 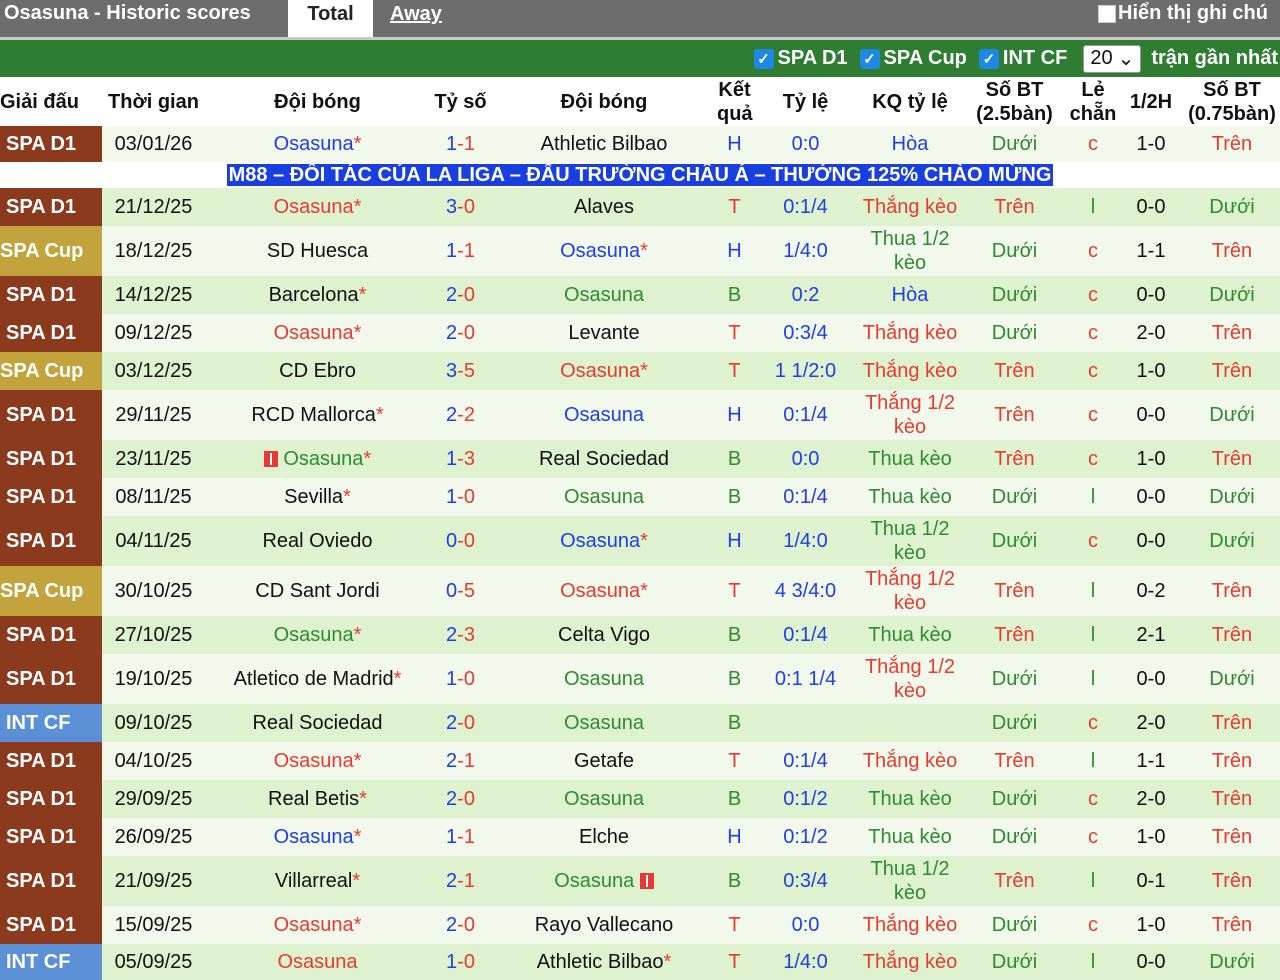 What do you see at coordinates (317, 251) in the screenshot?
I see `home-team: SD Huesca` at bounding box center [317, 251].